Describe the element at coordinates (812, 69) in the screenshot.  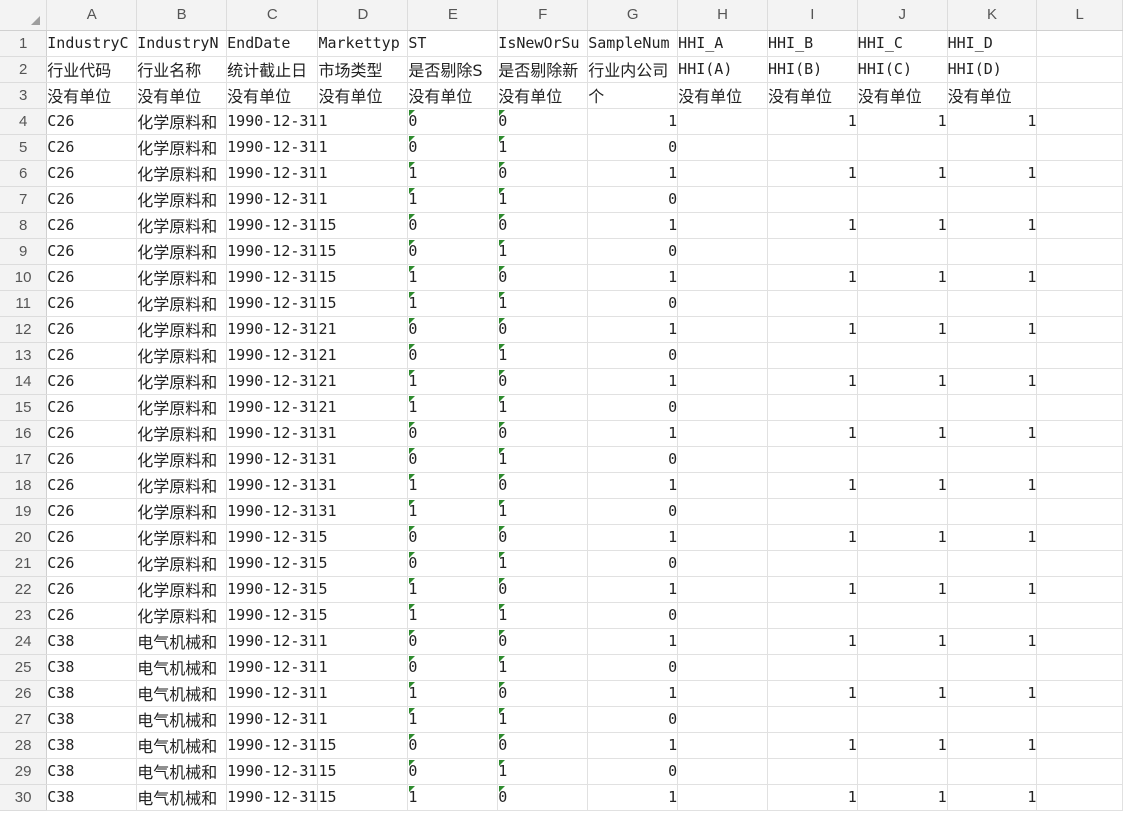
I see `cell: HHI(B)` at that location.